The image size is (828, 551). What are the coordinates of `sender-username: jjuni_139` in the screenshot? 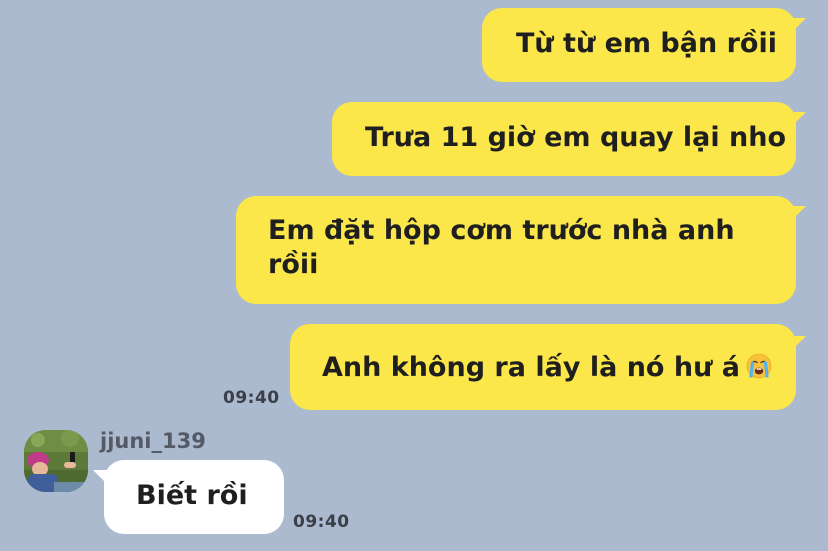 It's located at (153, 441).